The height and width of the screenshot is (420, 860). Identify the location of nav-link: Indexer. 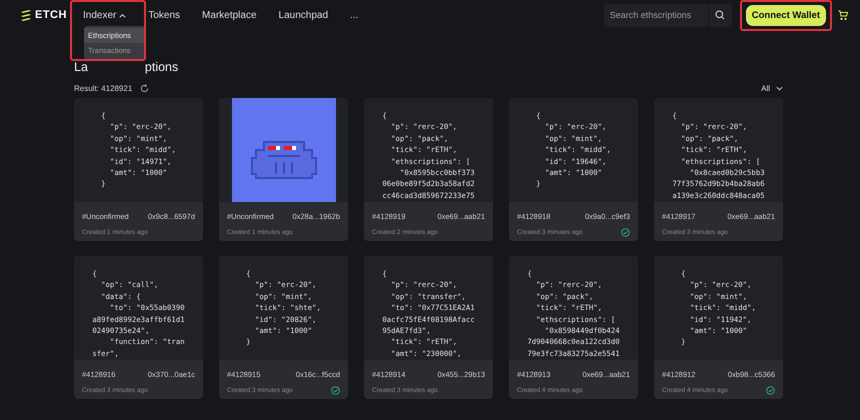
(104, 15).